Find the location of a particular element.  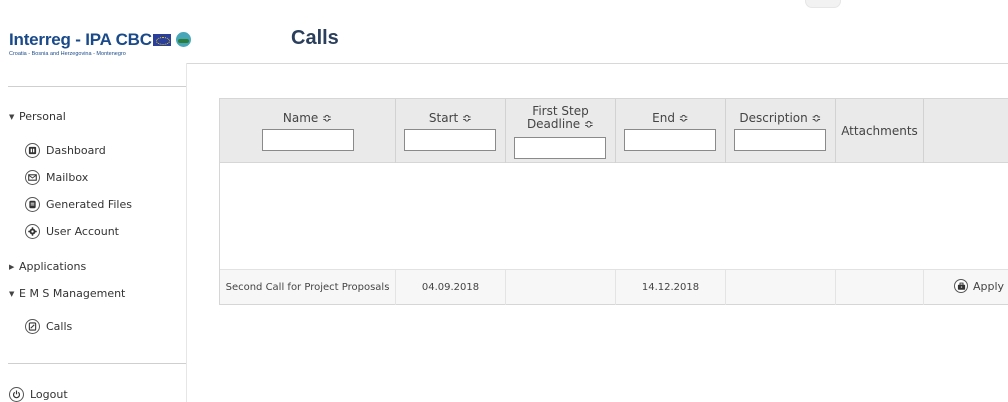

mail-icon is located at coordinates (32, 177).